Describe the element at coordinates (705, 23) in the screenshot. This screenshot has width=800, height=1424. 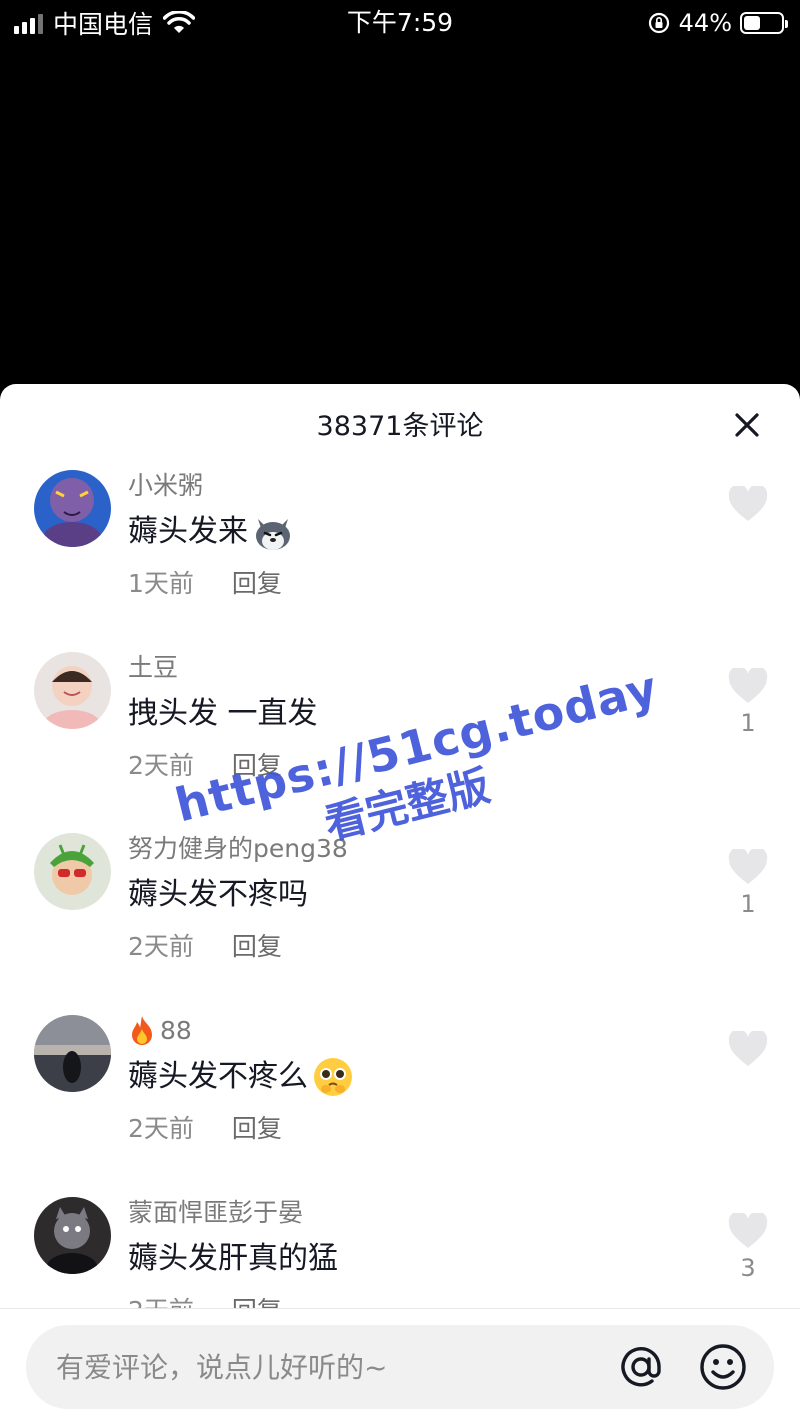
I see `battery-percent: 44%` at that location.